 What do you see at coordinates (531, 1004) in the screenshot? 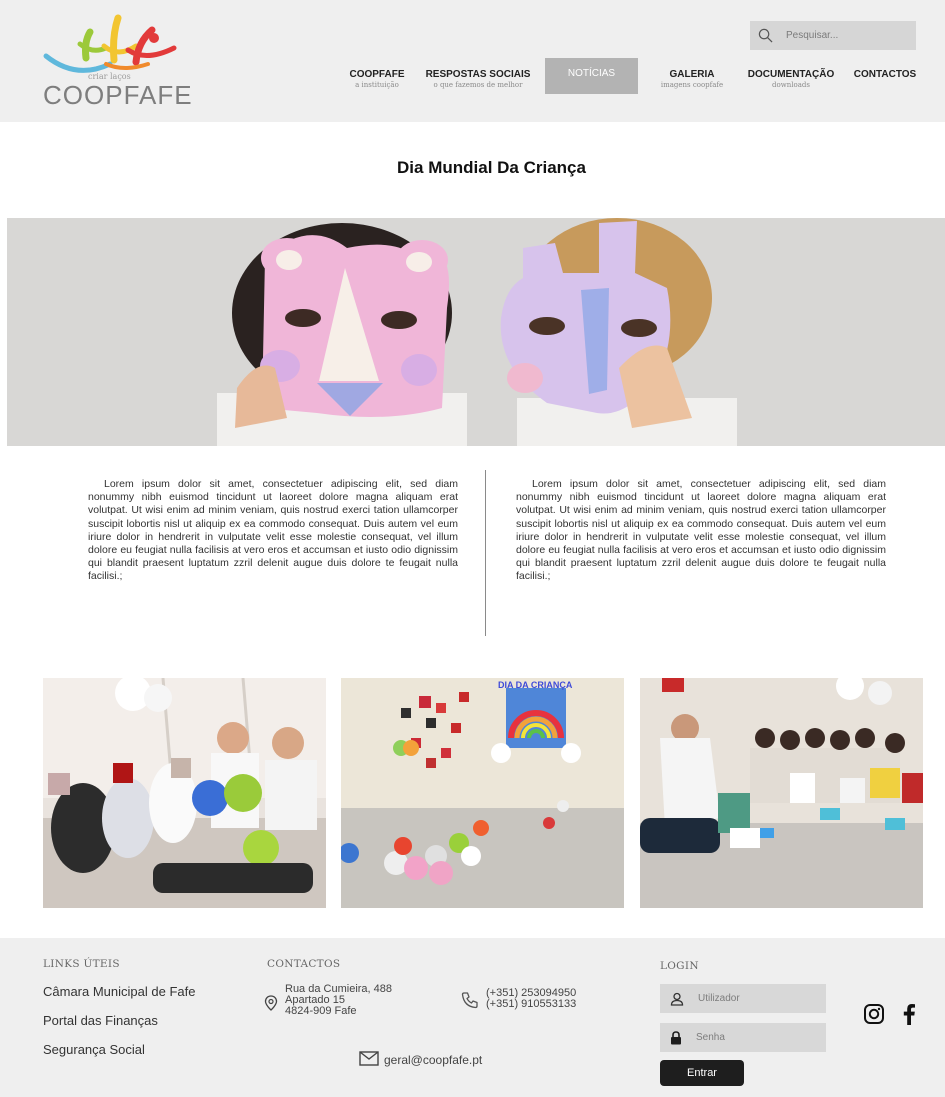
I see `phone-number: (+351) 910553133` at bounding box center [531, 1004].